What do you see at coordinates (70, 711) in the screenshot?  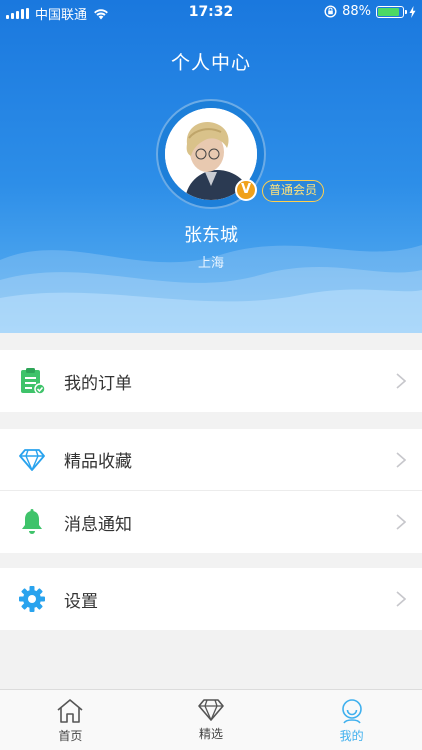 I see `home-icon` at bounding box center [70, 711].